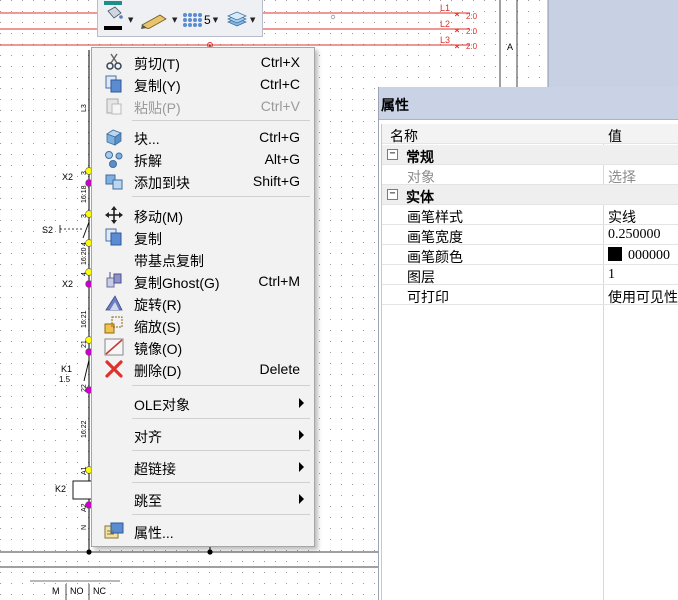 The height and width of the screenshot is (600, 678). I want to click on menu-item-label: 剪切(T), so click(157, 64).